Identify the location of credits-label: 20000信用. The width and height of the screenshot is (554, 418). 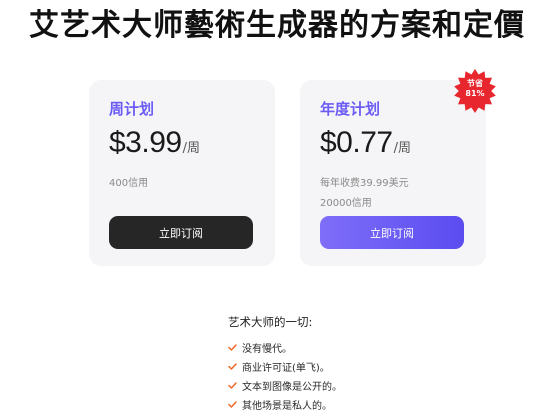
(346, 203).